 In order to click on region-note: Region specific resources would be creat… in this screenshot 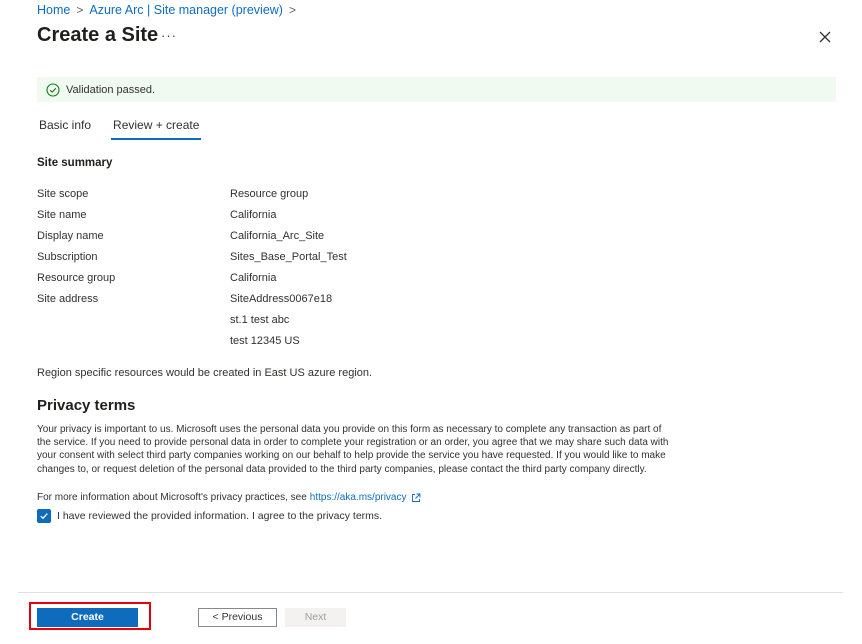, I will do `click(205, 373)`.